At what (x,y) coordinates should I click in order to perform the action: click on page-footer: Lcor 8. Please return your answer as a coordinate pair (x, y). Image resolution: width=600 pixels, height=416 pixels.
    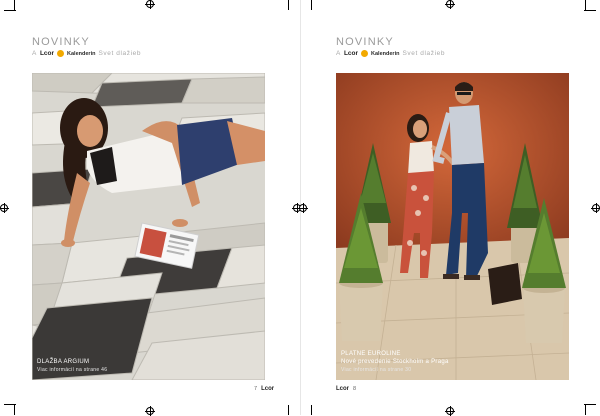
    Looking at the image, I should click on (346, 389).